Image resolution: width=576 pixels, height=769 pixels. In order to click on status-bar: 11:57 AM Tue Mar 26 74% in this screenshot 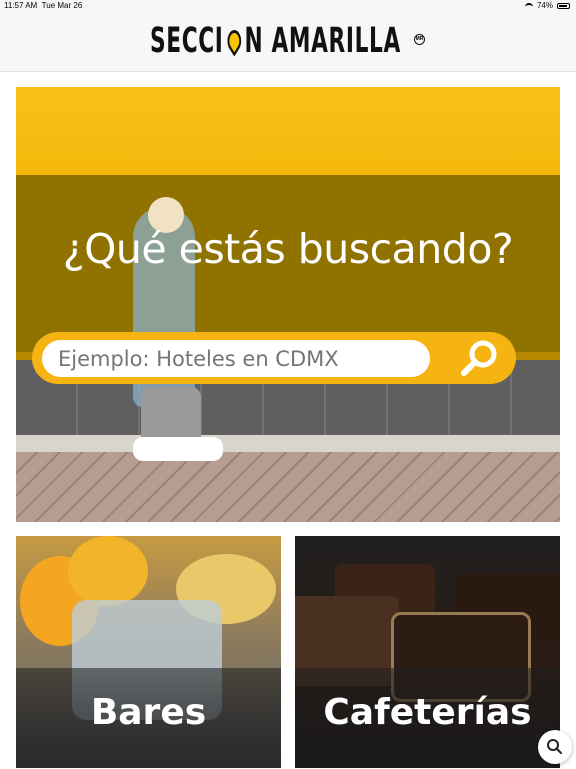, I will do `click(288, 6)`.